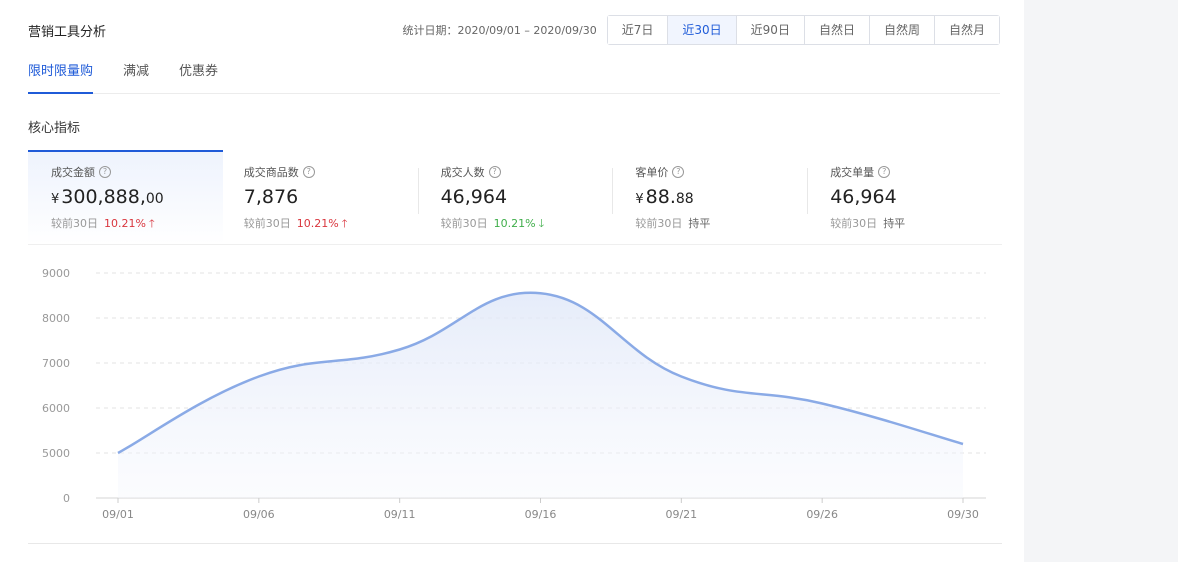 This screenshot has width=1178, height=562. What do you see at coordinates (963, 514) in the screenshot?
I see `x-tick-label: 09/30` at bounding box center [963, 514].